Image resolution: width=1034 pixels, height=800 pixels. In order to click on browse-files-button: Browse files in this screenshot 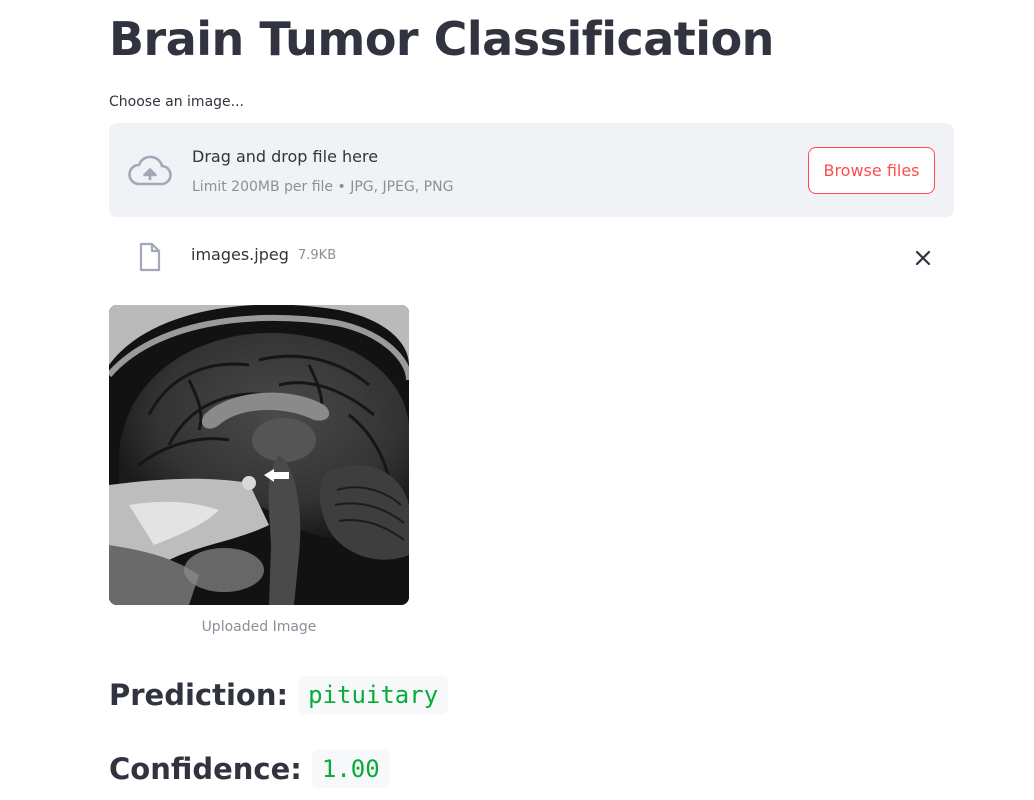, I will do `click(871, 170)`.